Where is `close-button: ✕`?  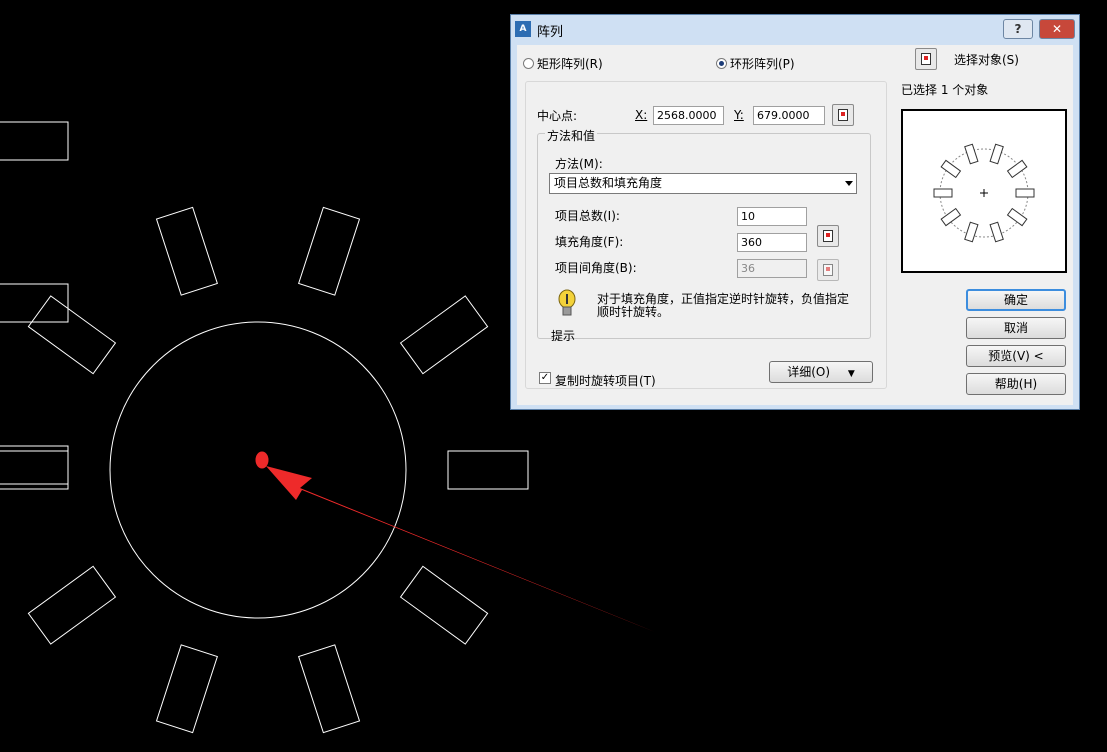 close-button: ✕ is located at coordinates (1057, 29).